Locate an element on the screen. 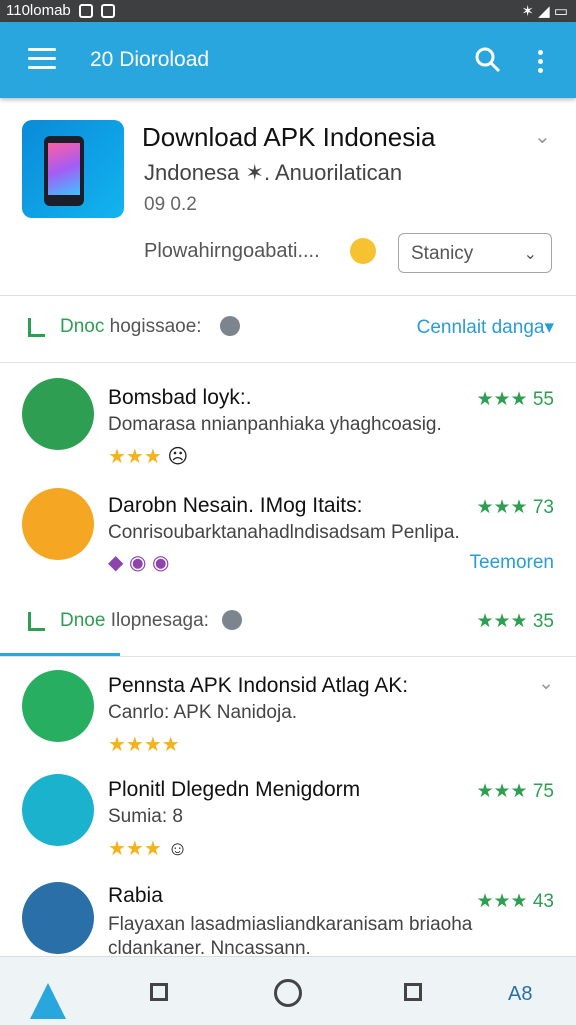  section-rating: ★★★ 35 is located at coordinates (515, 621).